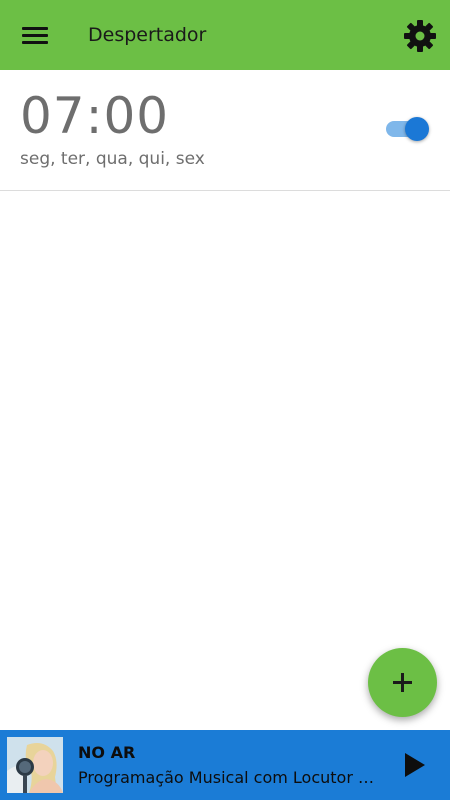  What do you see at coordinates (107, 752) in the screenshot?
I see `on-air-label: NO AR` at bounding box center [107, 752].